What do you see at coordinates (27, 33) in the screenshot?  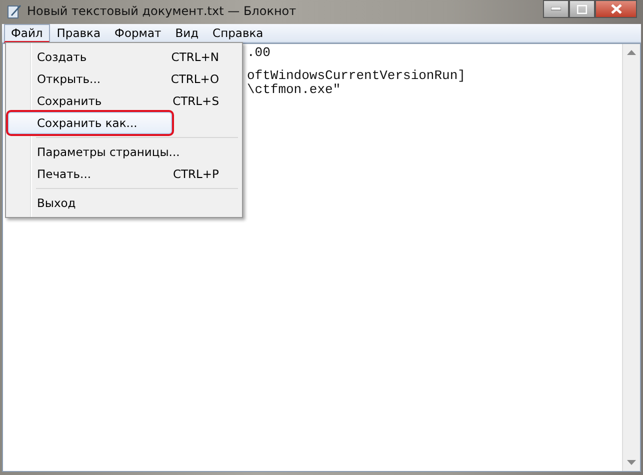 I see `menu-item: Файл` at bounding box center [27, 33].